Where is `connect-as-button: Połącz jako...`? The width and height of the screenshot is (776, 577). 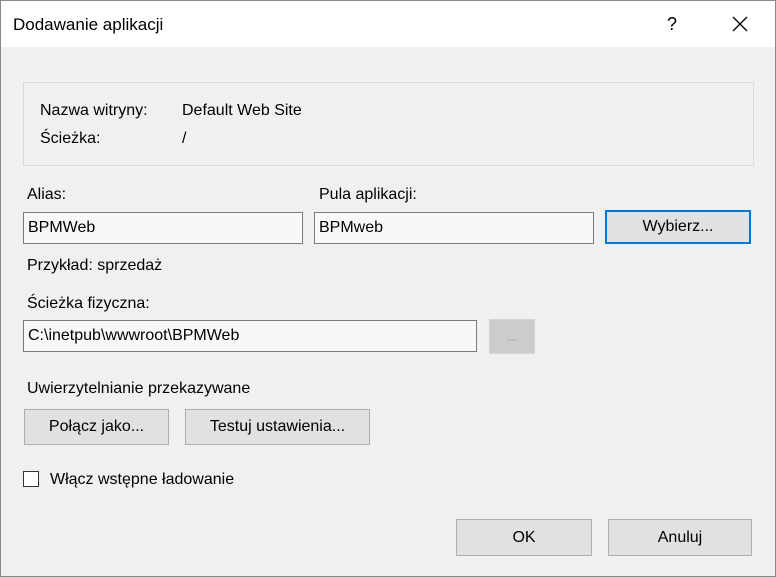
connect-as-button: Połącz jako... is located at coordinates (96, 427).